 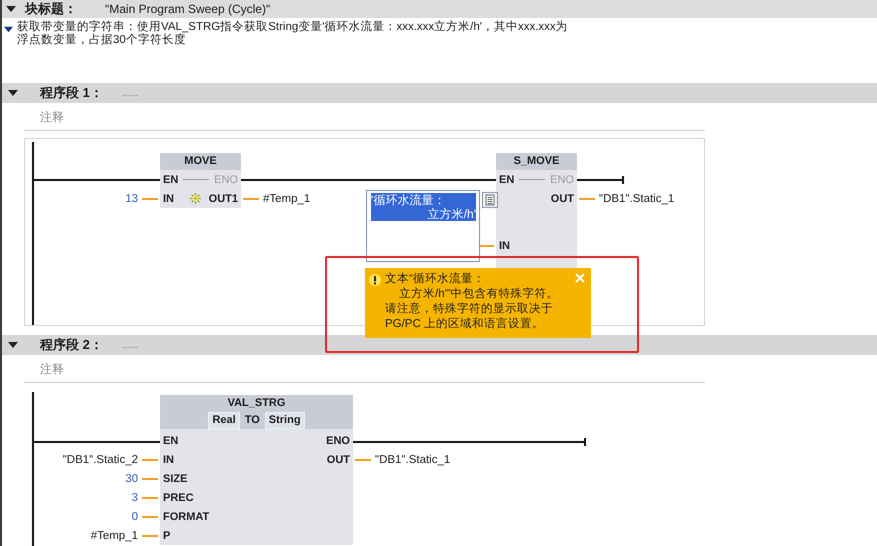 I want to click on list-icon, so click(x=490, y=200).